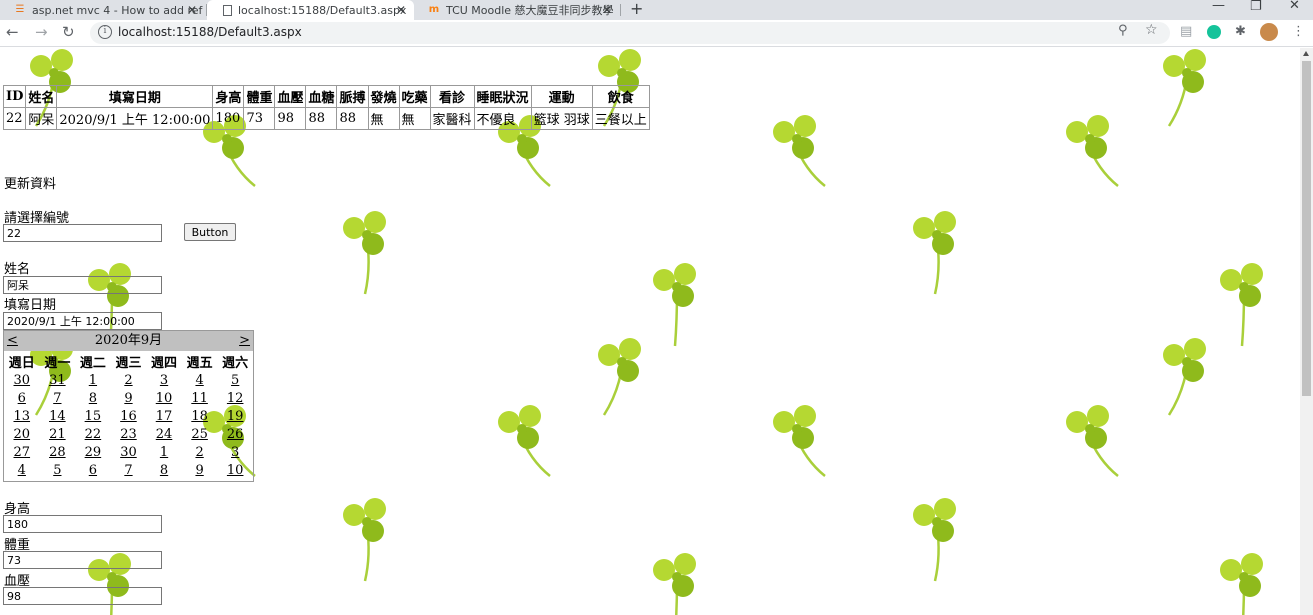 Image resolution: width=1313 pixels, height=615 pixels. I want to click on date-field, so click(82, 321).